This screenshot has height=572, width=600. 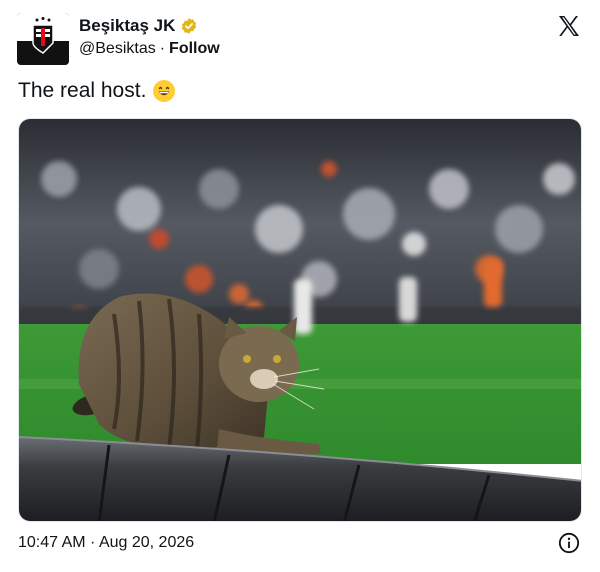 I want to click on tweet-text: The real host., so click(x=97, y=91).